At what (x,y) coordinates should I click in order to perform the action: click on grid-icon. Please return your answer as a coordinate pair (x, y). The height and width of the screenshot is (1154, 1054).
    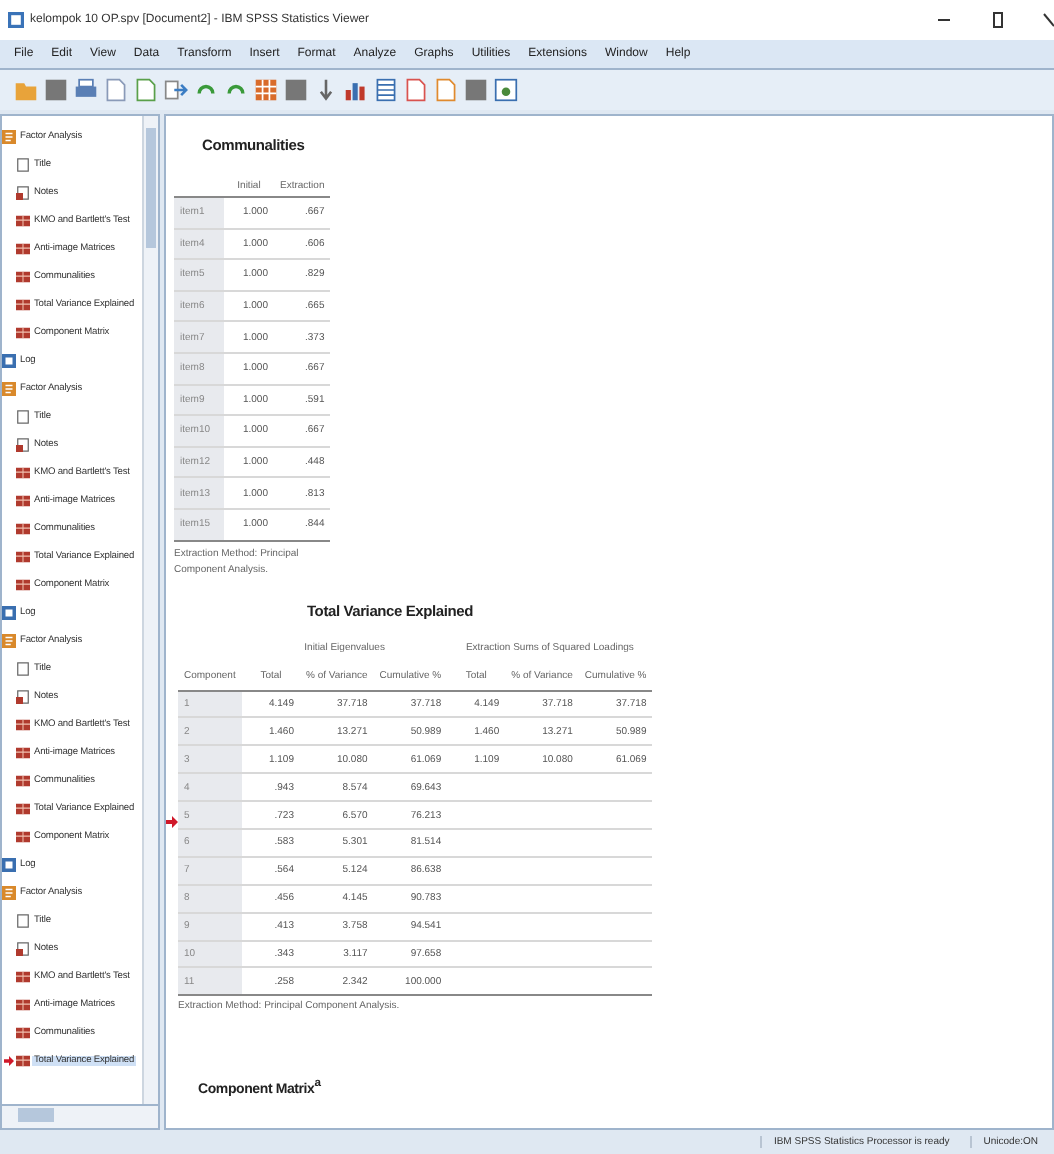
    Looking at the image, I should click on (266, 90).